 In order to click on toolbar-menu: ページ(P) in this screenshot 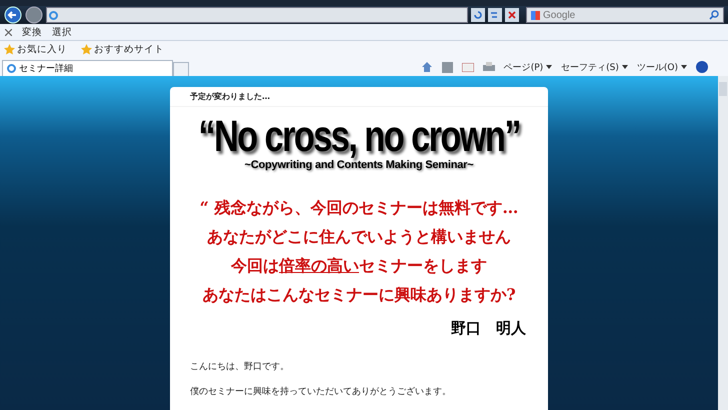, I will do `click(528, 67)`.